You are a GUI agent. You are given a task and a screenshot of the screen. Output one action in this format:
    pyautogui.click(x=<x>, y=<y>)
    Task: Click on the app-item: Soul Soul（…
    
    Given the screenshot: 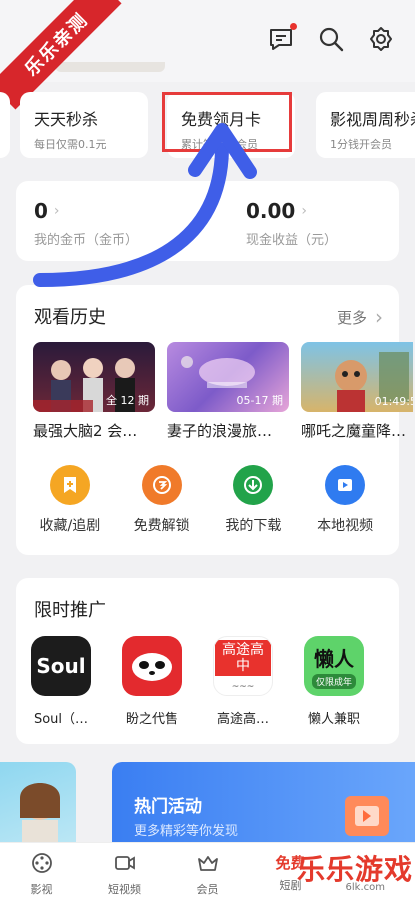 What is the action you would take?
    pyautogui.click(x=61, y=681)
    